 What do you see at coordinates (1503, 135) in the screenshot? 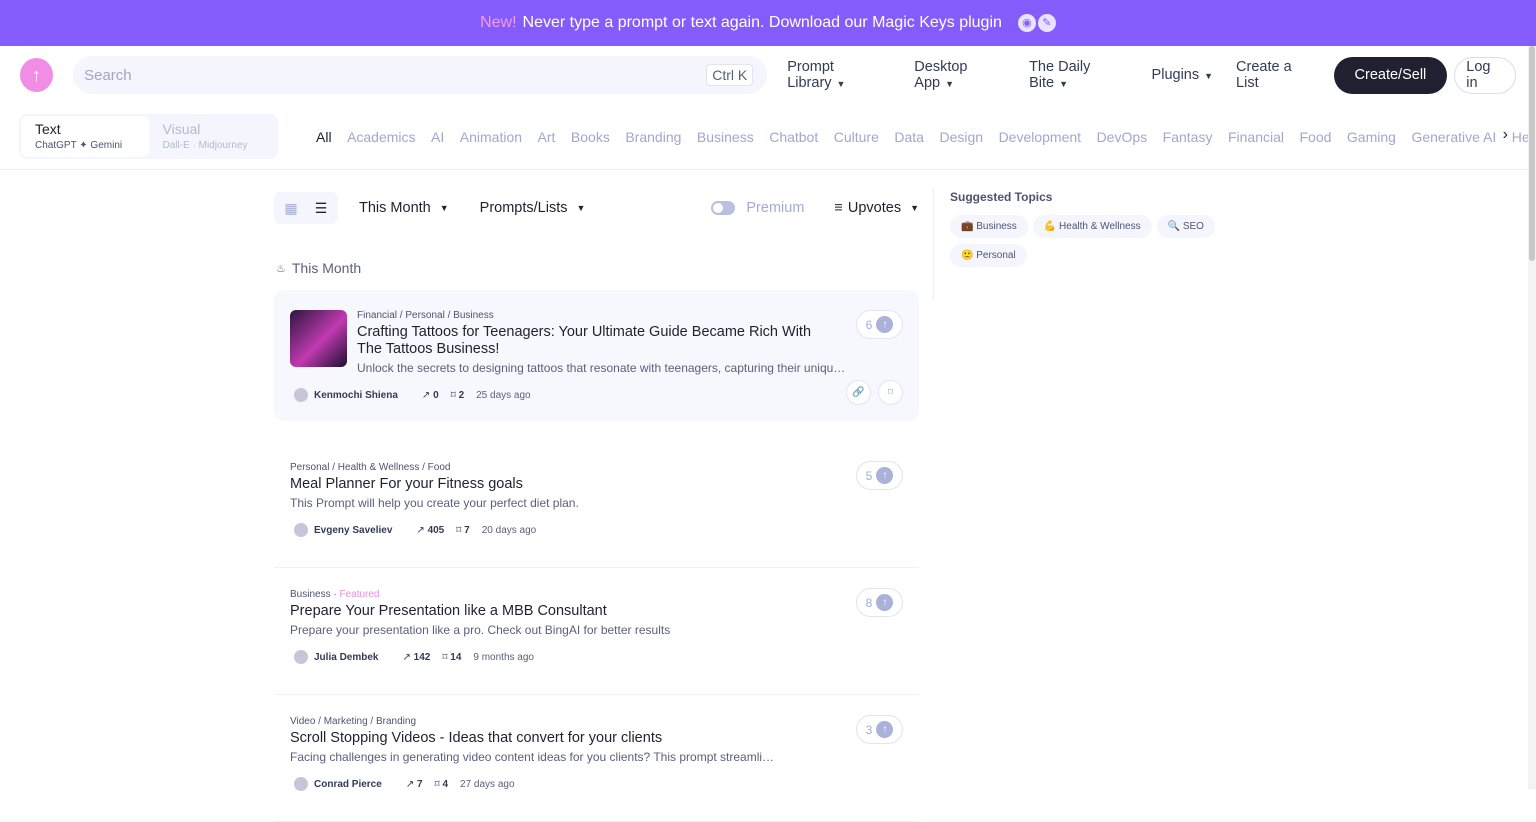
I see `chevron-right-icon: ›` at bounding box center [1503, 135].